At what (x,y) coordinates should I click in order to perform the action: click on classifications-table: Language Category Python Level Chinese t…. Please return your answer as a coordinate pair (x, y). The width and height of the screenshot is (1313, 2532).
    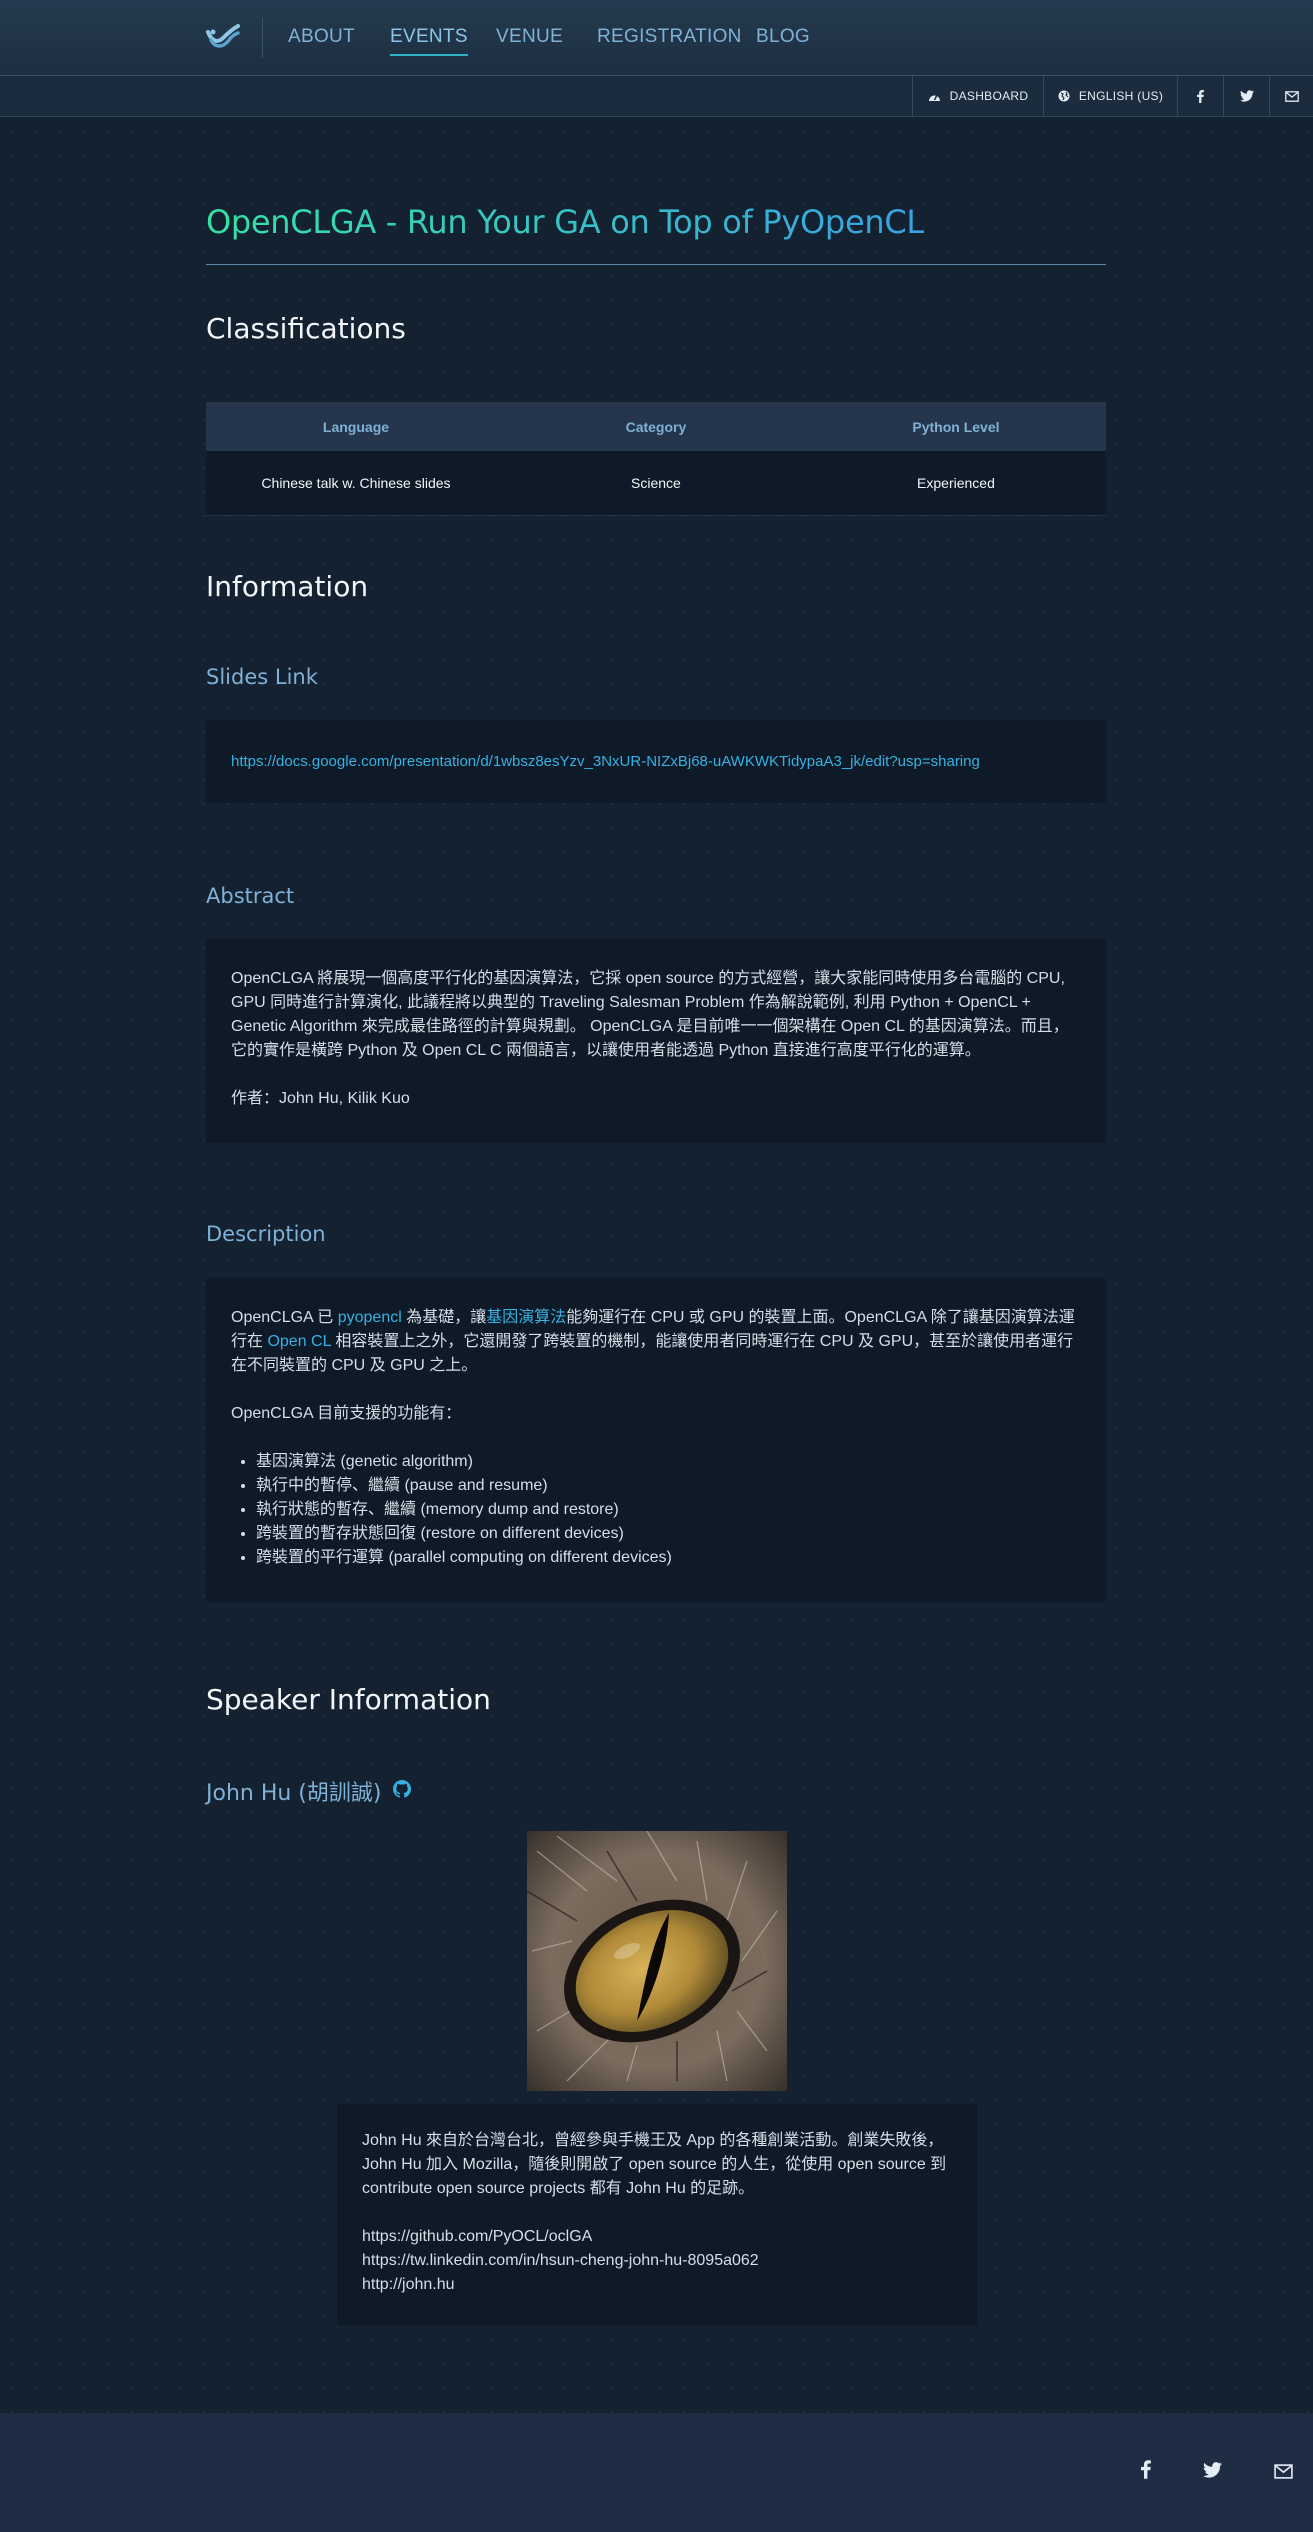
    Looking at the image, I should click on (656, 459).